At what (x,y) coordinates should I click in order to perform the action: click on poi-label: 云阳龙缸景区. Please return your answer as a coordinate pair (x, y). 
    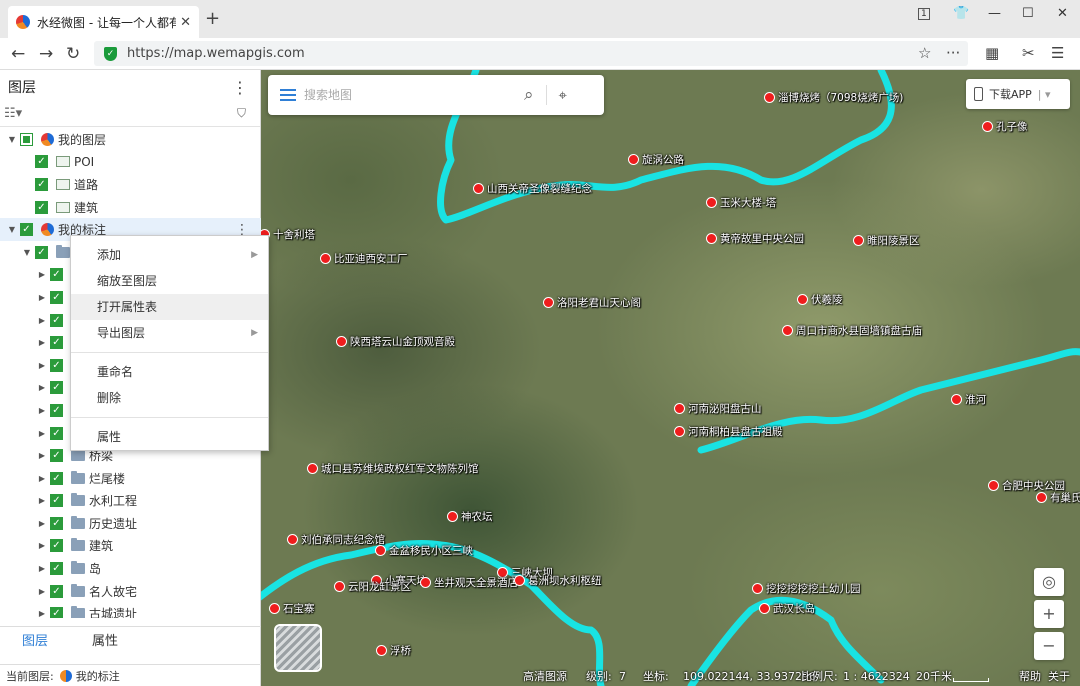
    Looking at the image, I should click on (379, 586).